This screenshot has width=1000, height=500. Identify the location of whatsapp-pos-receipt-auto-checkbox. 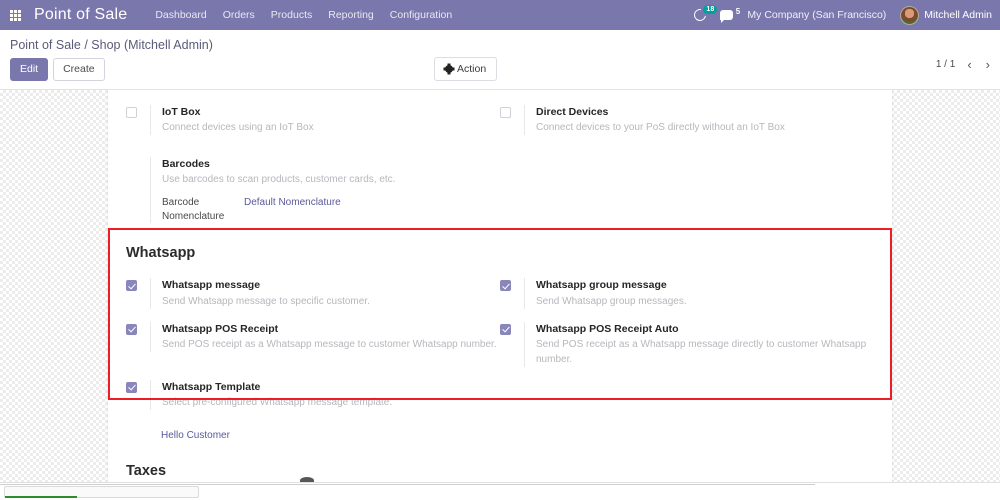
(505, 329).